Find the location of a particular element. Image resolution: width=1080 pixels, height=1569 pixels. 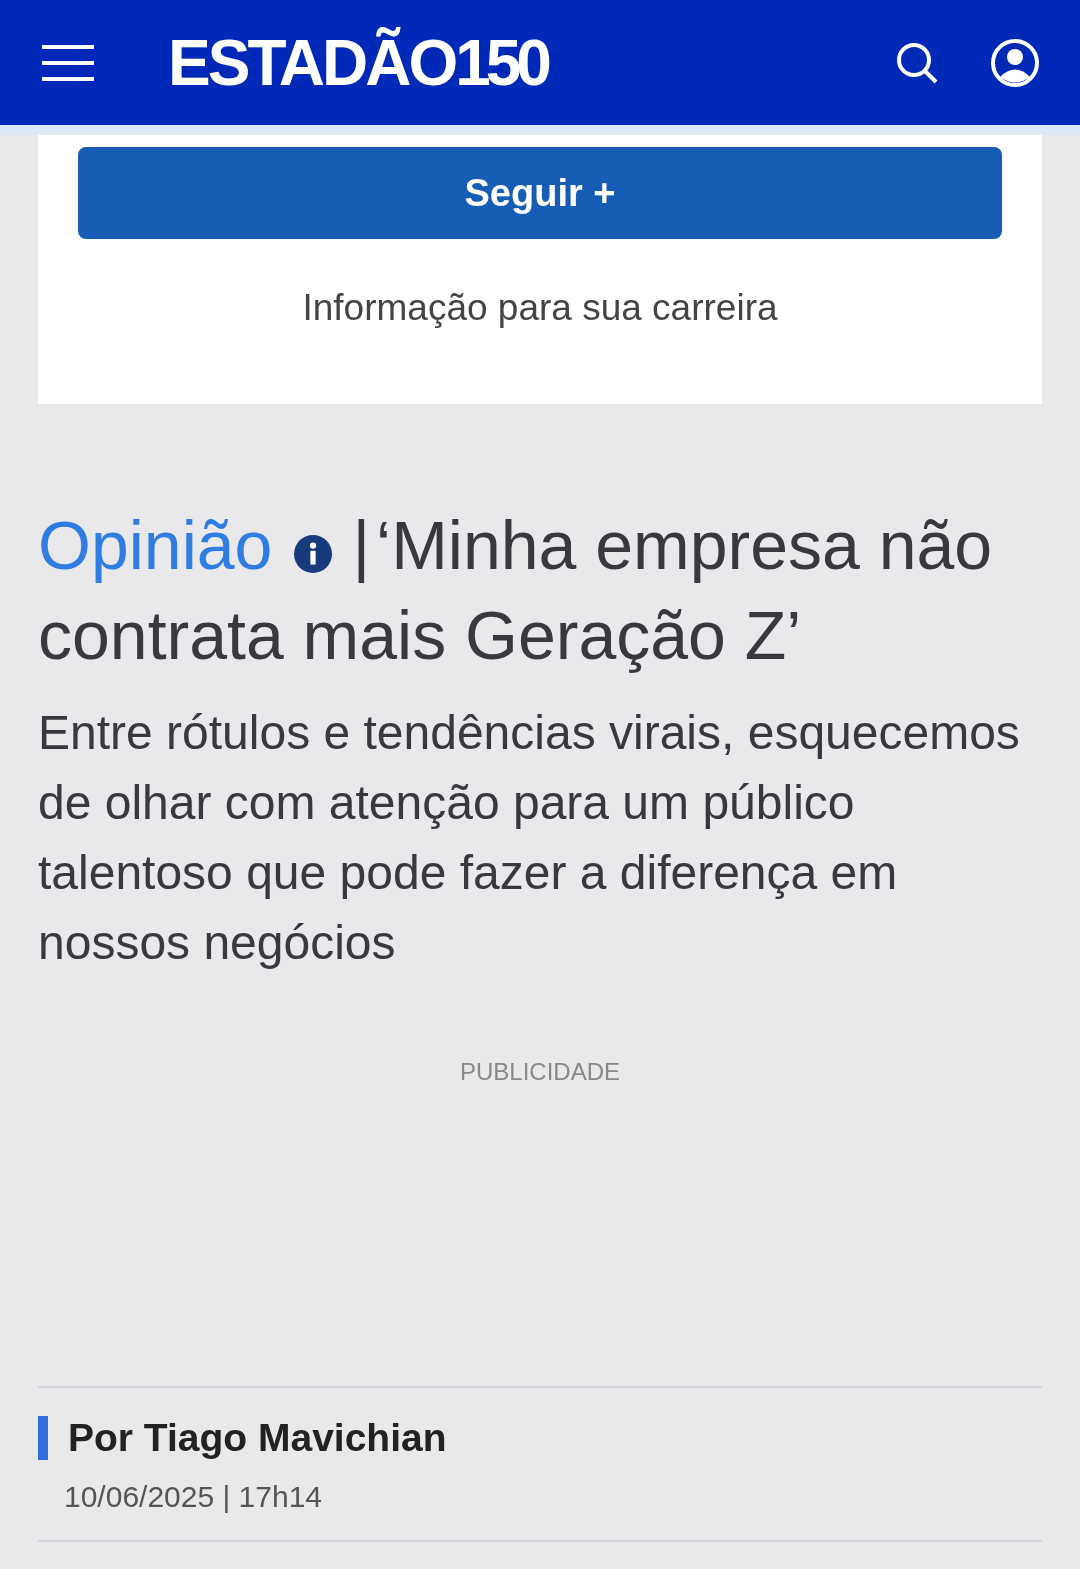

follow-button: Seguir + is located at coordinates (540, 193).